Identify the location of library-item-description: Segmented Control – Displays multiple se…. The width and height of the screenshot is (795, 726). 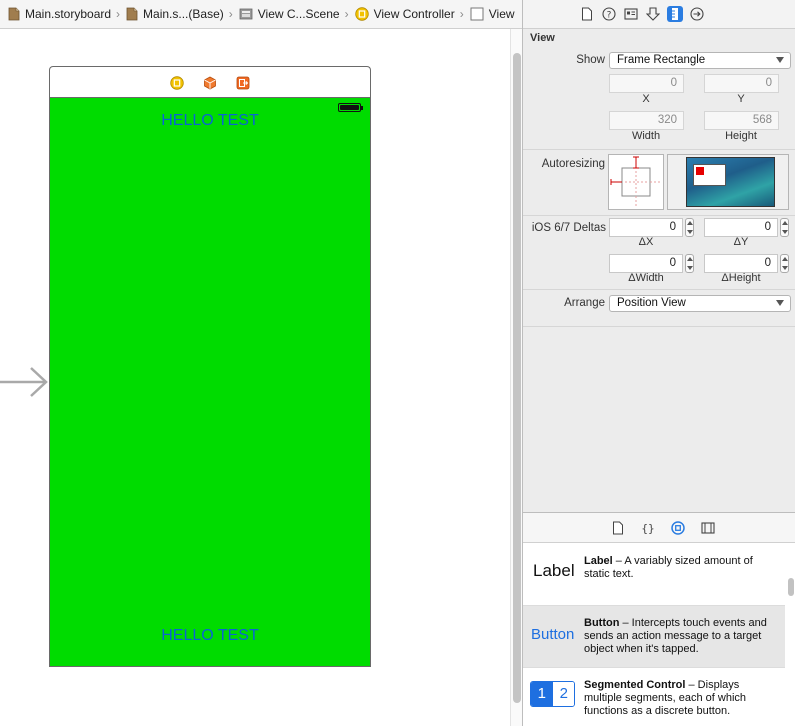
(681, 698).